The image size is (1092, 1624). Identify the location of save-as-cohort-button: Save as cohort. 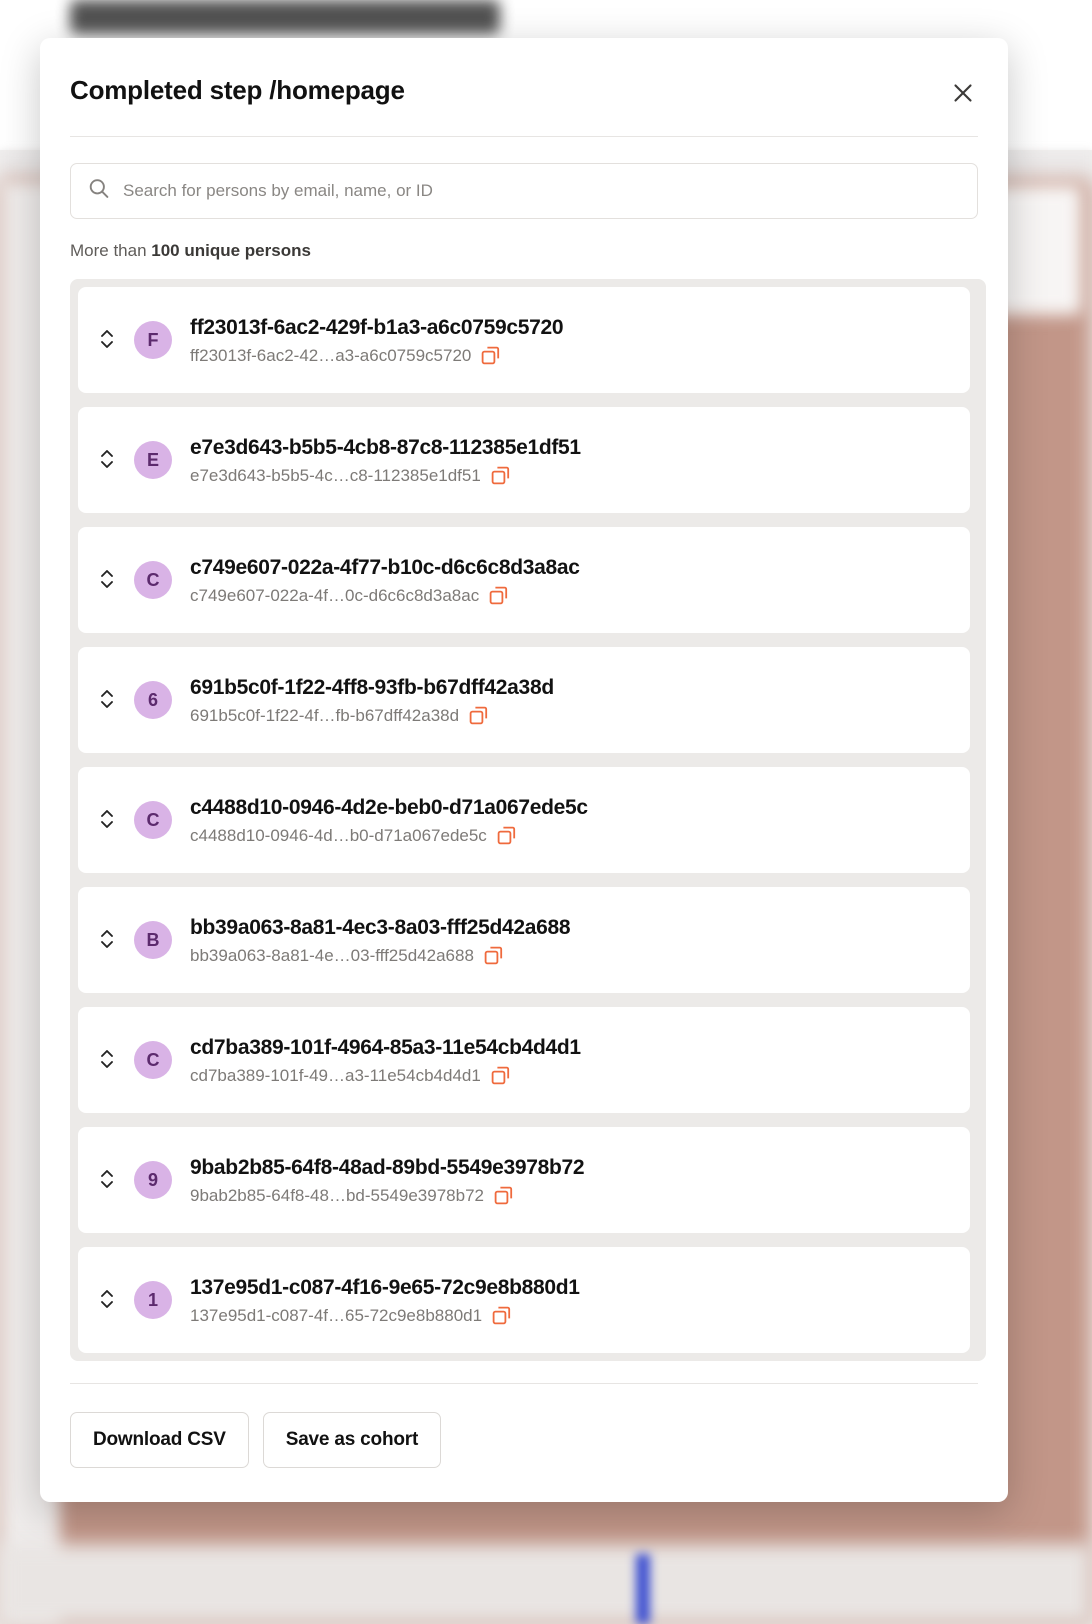
(352, 1440).